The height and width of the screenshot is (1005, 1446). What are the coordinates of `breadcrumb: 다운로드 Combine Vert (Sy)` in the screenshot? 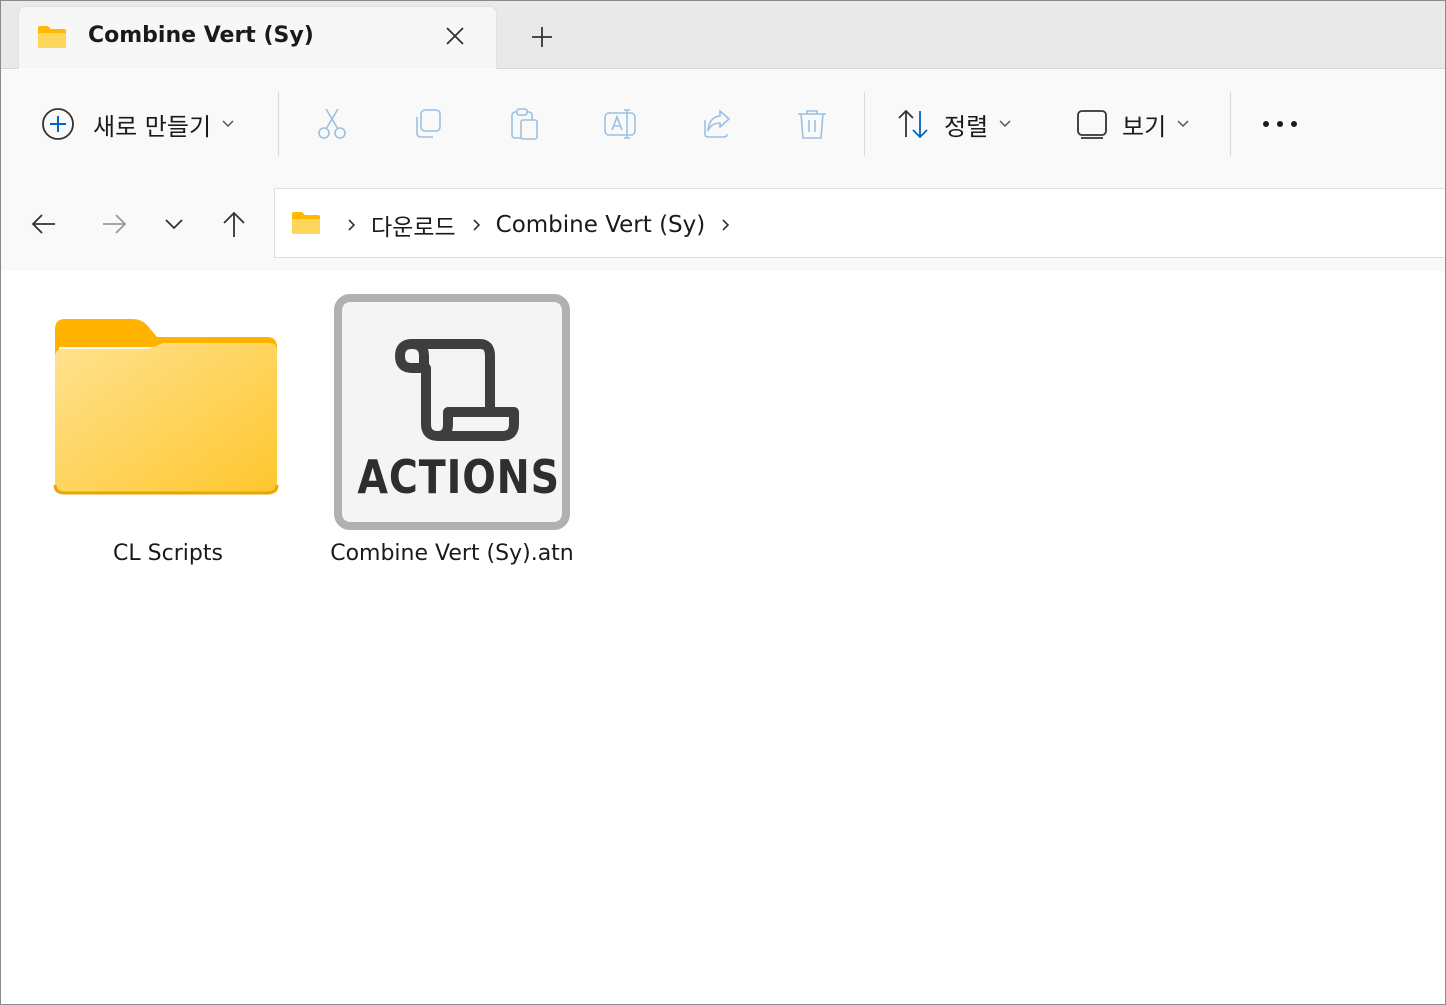 It's located at (538, 225).